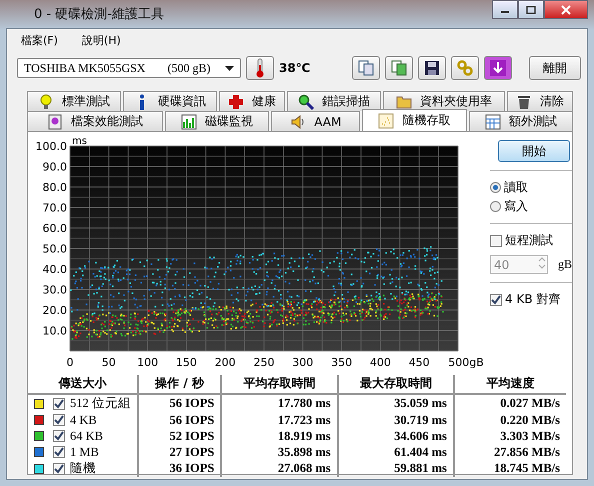 This screenshot has width=594, height=486. Describe the element at coordinates (505, 9) in the screenshot. I see `minimize-button` at that location.